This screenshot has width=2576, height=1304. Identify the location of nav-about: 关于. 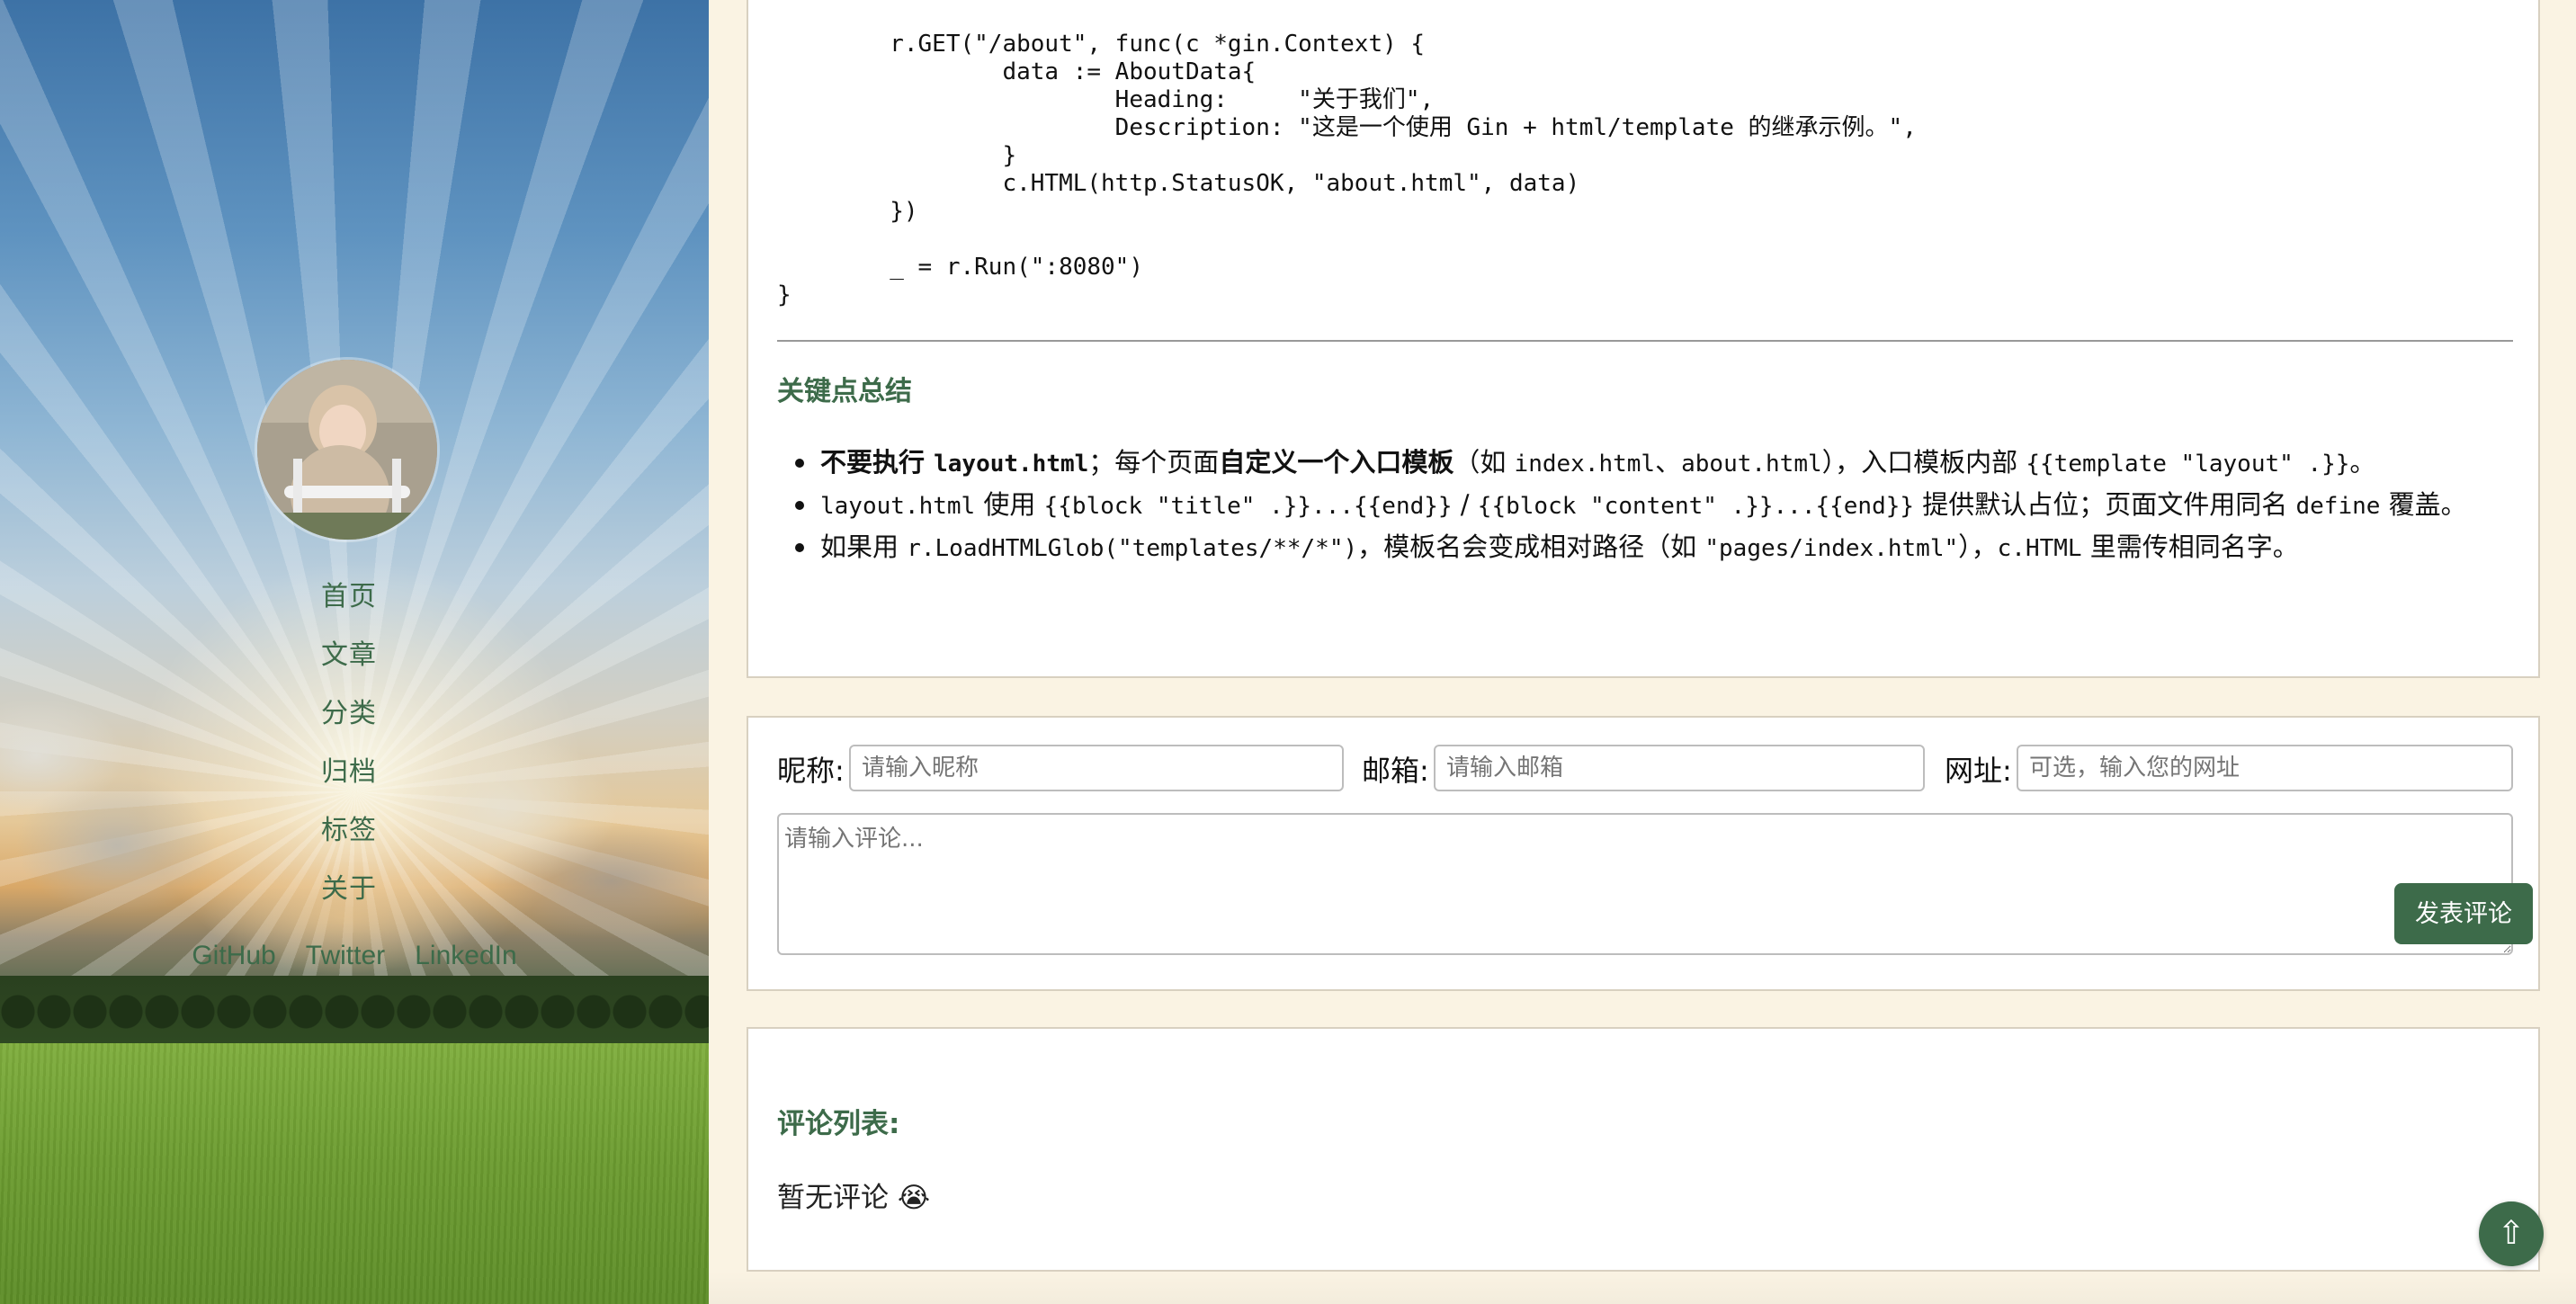
(349, 895).